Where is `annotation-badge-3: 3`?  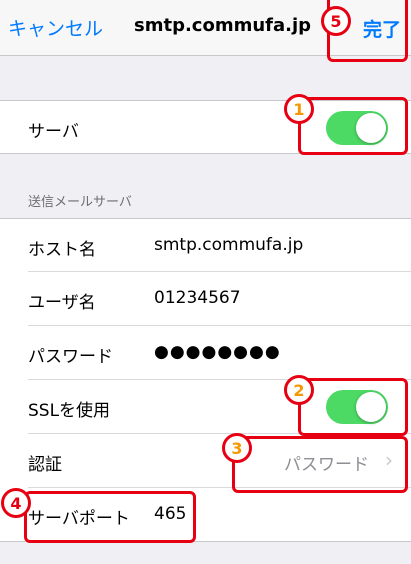
annotation-badge-3: 3 is located at coordinates (237, 448).